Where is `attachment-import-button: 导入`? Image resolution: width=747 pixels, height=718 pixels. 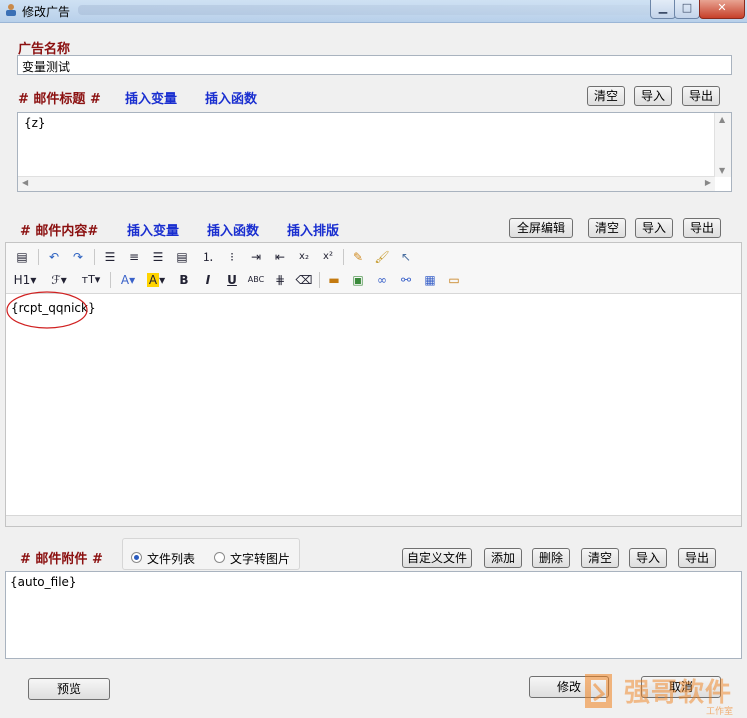 attachment-import-button: 导入 is located at coordinates (648, 558).